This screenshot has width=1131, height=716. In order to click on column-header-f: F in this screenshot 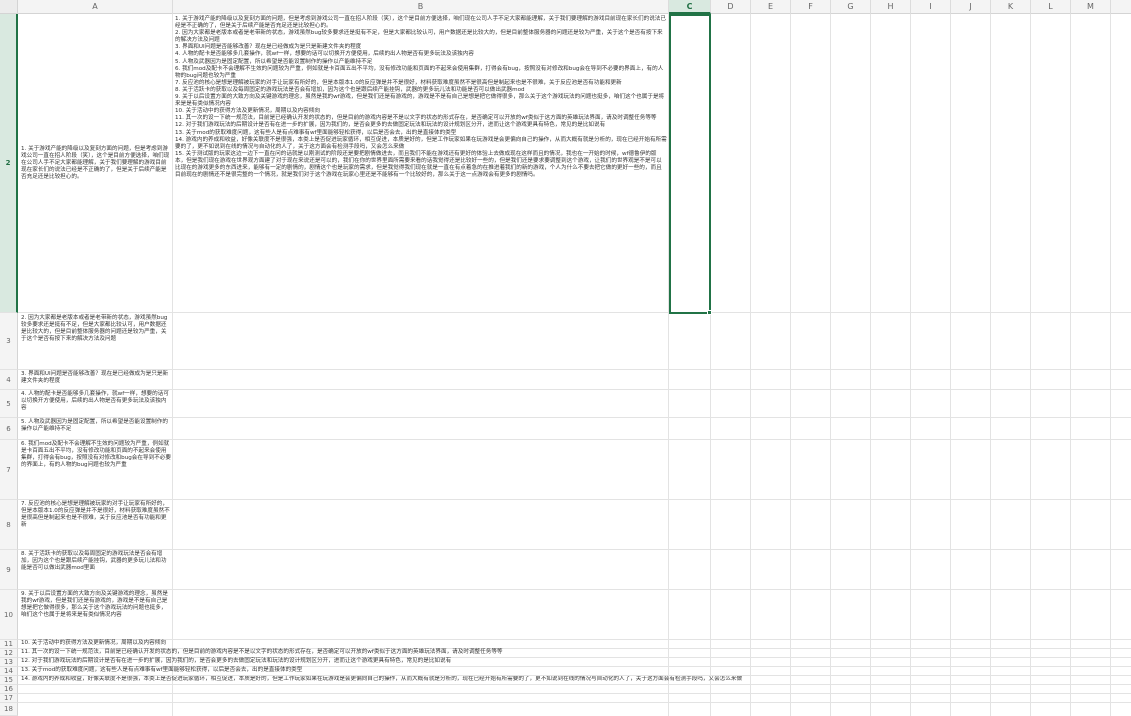, I will do `click(811, 7)`.